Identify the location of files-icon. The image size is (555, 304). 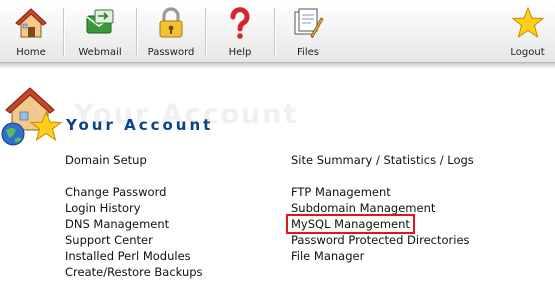
(309, 23).